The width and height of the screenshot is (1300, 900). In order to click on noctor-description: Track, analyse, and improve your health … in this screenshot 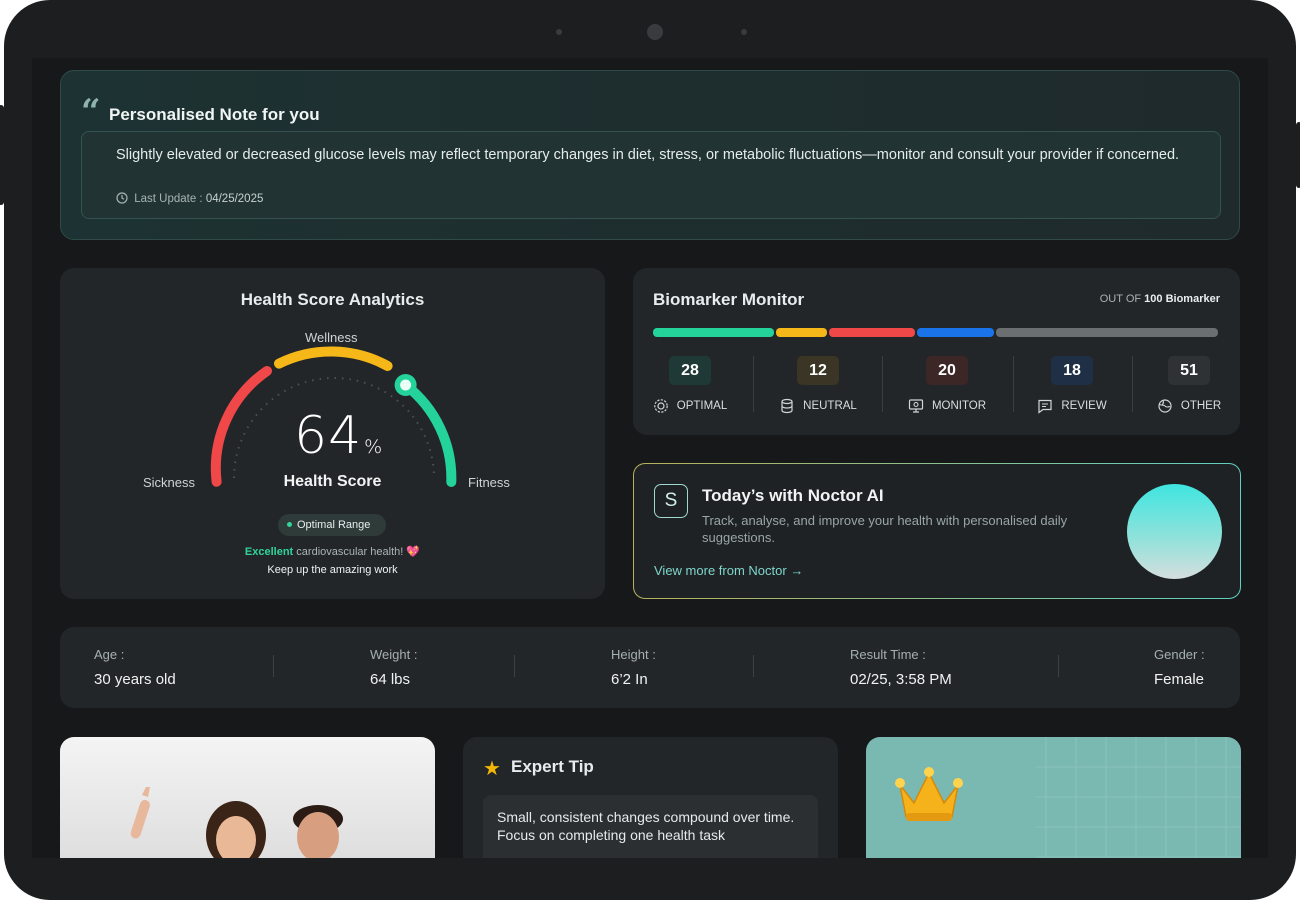, I will do `click(885, 529)`.